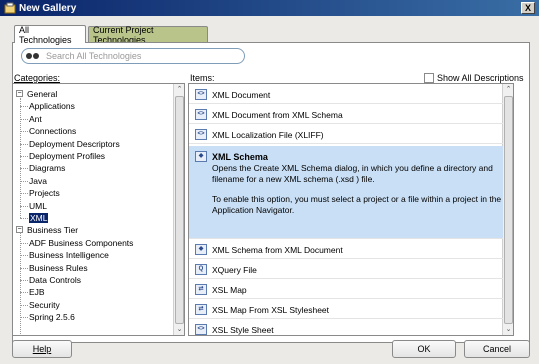 This screenshot has width=539, height=364. I want to click on tree-item-label: Applications, so click(52, 106).